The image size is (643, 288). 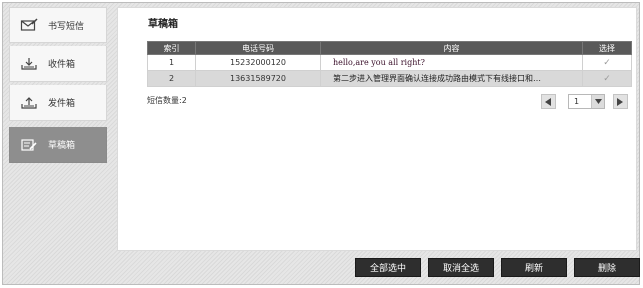 What do you see at coordinates (62, 104) in the screenshot?
I see `sidebar-item-label: 发件箱` at bounding box center [62, 104].